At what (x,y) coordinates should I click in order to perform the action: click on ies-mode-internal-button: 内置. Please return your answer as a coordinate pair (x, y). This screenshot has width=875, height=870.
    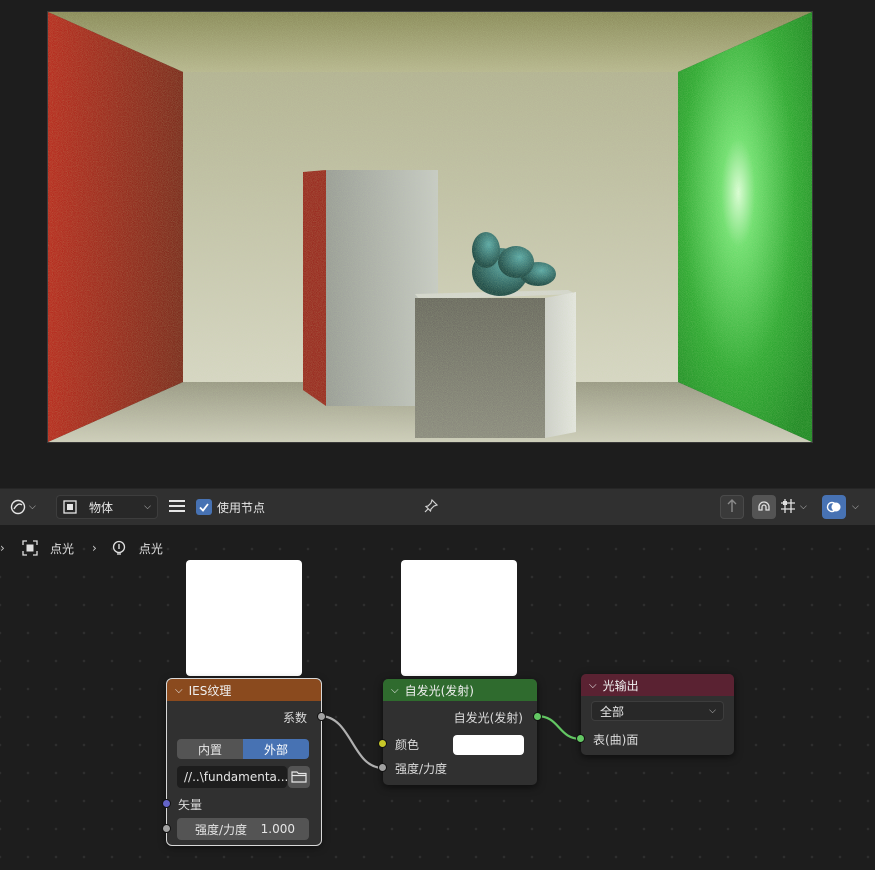
    Looking at the image, I should click on (210, 749).